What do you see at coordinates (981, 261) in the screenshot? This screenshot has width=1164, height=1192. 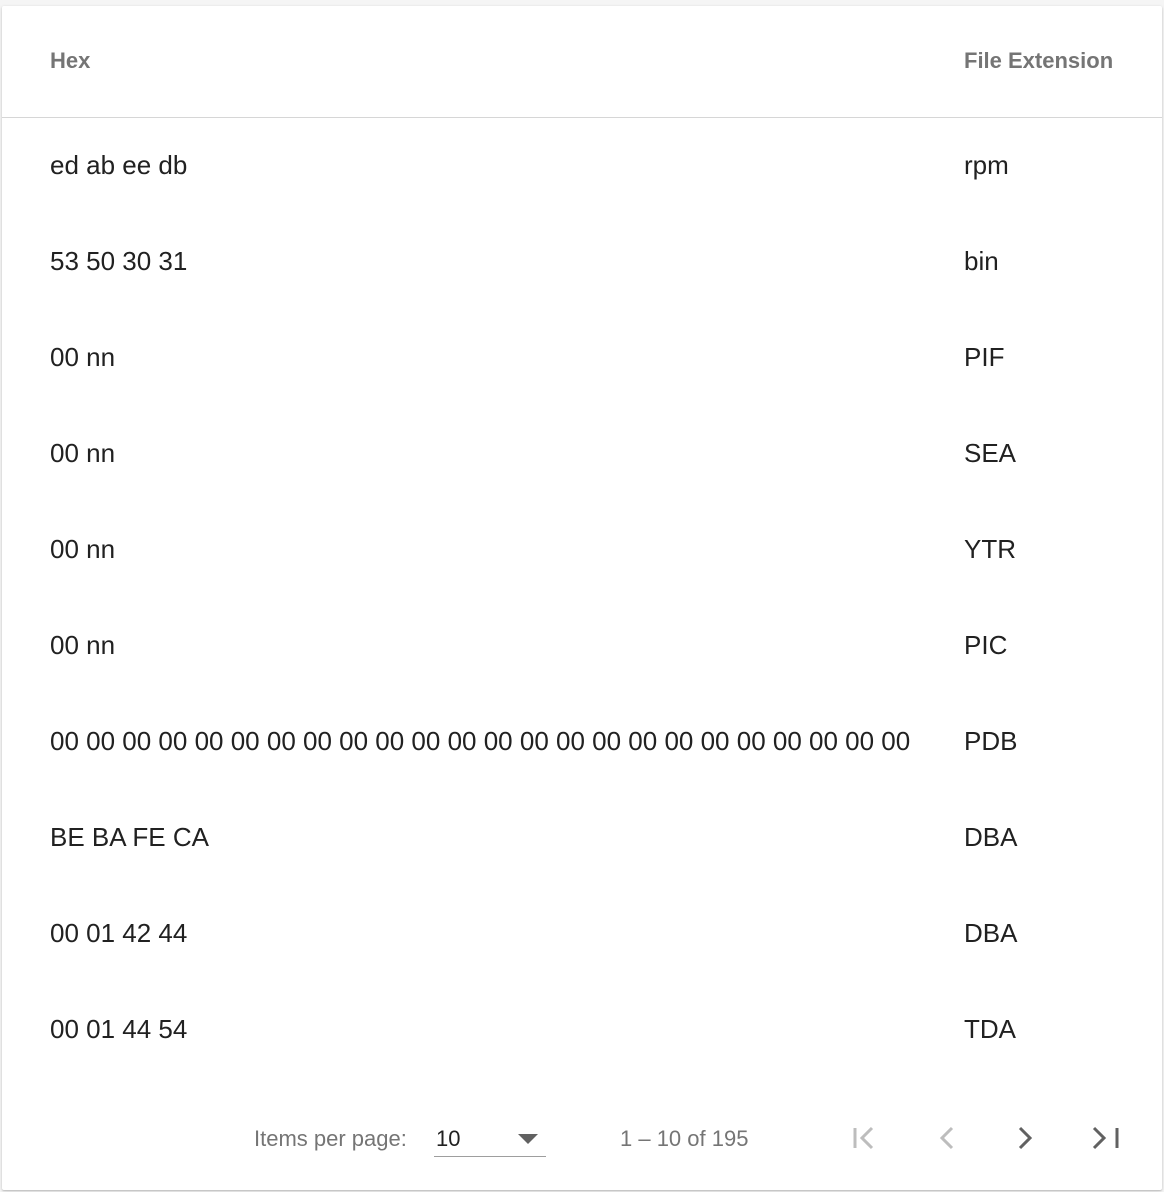 I see `extension-cell: bin` at bounding box center [981, 261].